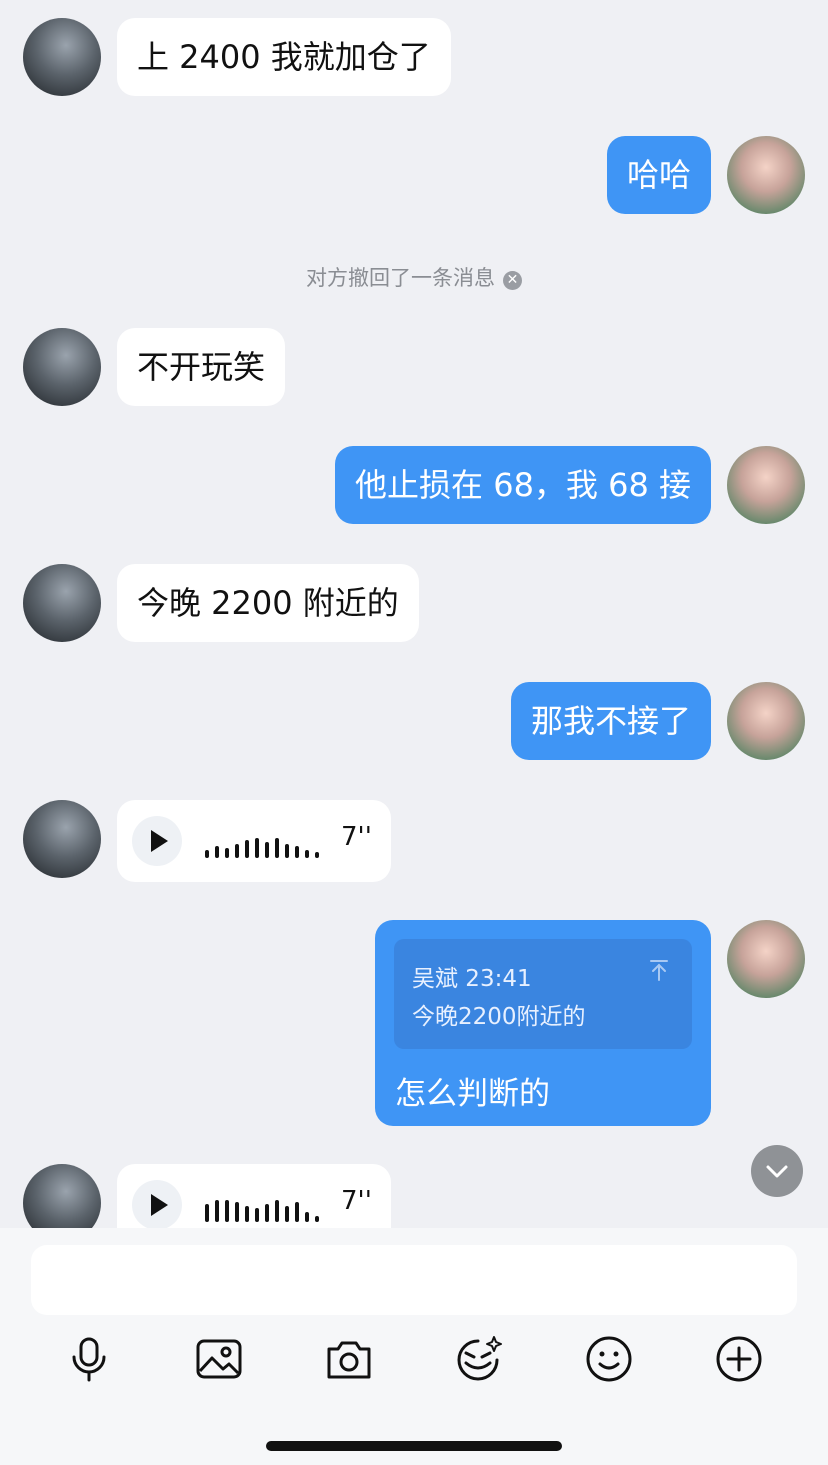 This screenshot has height=1465, width=828. Describe the element at coordinates (89, 1359) in the screenshot. I see `microphone-icon` at that location.